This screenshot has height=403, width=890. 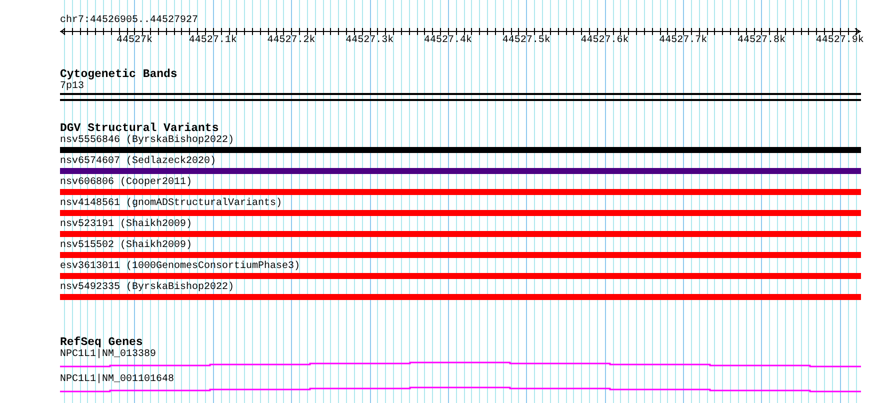 What do you see at coordinates (139, 128) in the screenshot?
I see `track-title: DGV Structural Variants` at bounding box center [139, 128].